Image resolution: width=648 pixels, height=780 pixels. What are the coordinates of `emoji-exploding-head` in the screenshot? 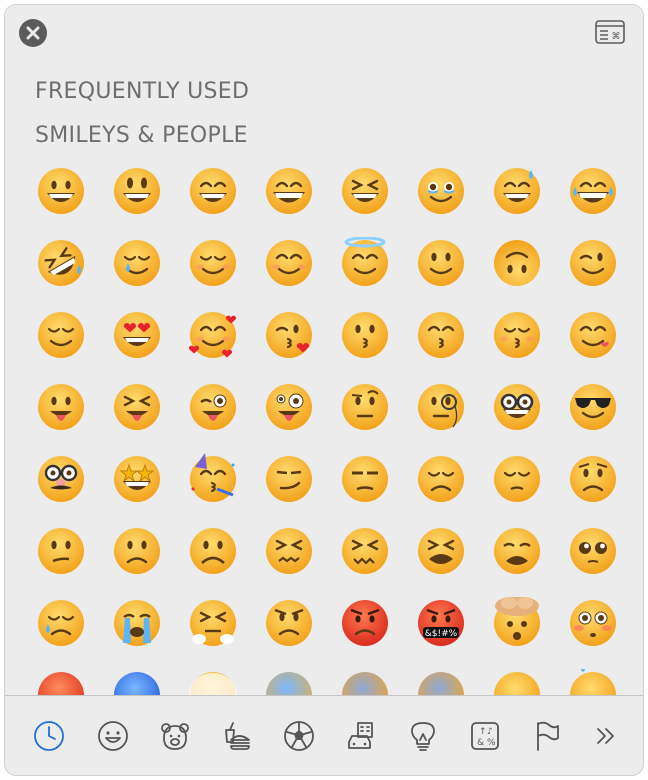 It's located at (517, 623).